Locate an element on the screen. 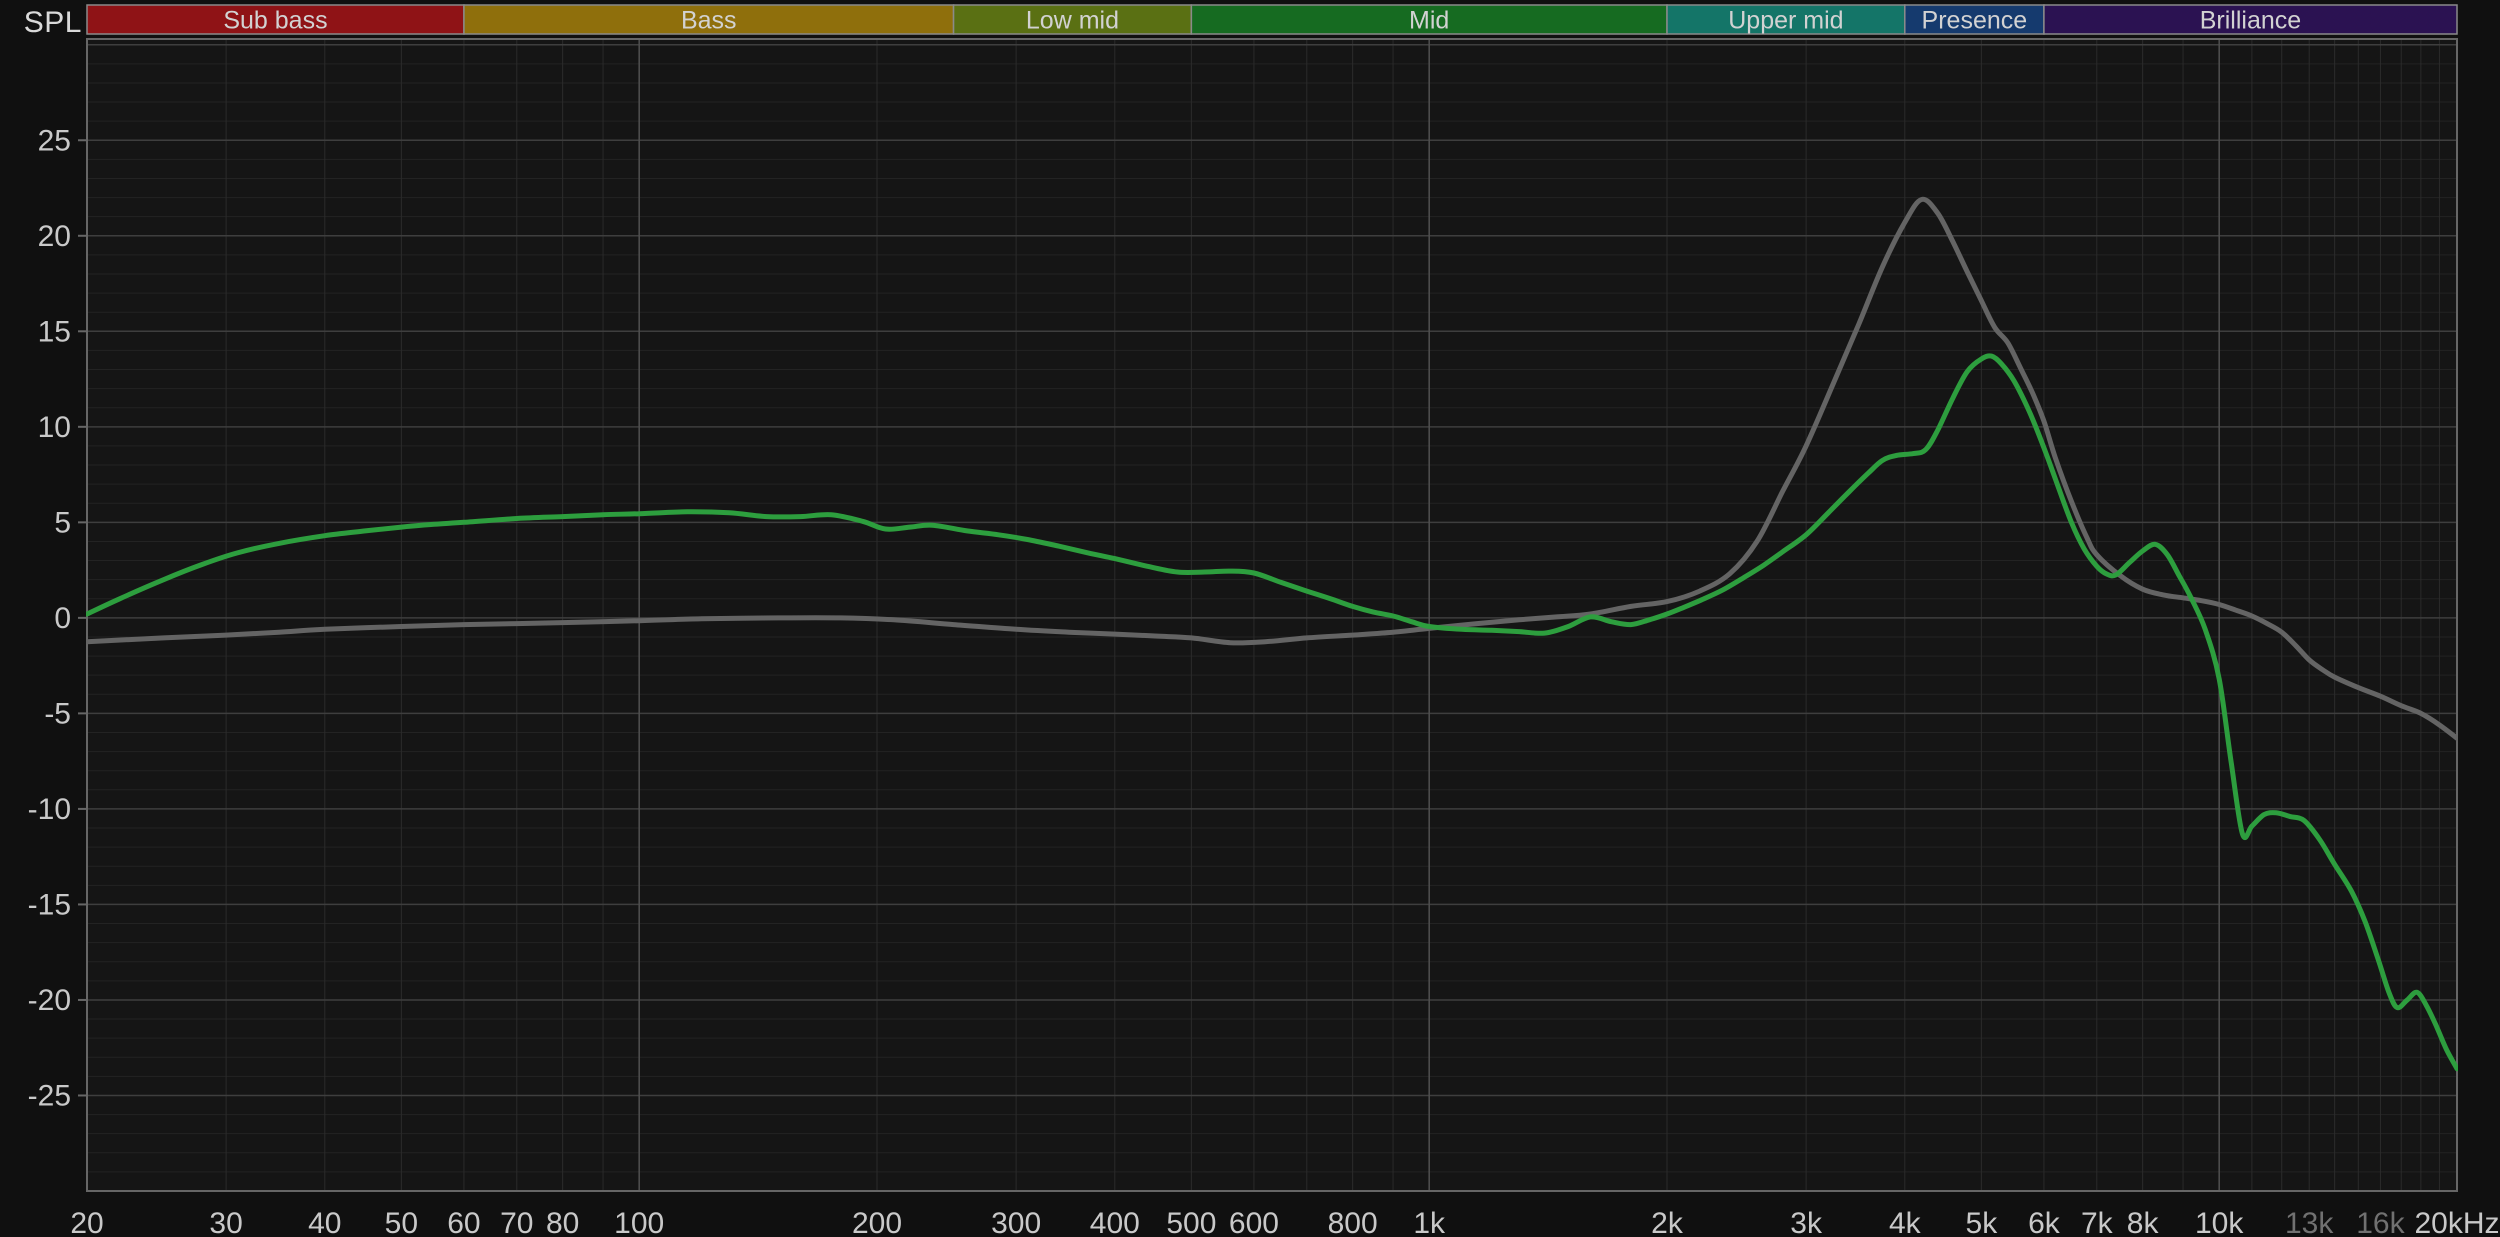 This screenshot has height=1237, width=2500. band-label: Brilliance is located at coordinates (2250, 21).